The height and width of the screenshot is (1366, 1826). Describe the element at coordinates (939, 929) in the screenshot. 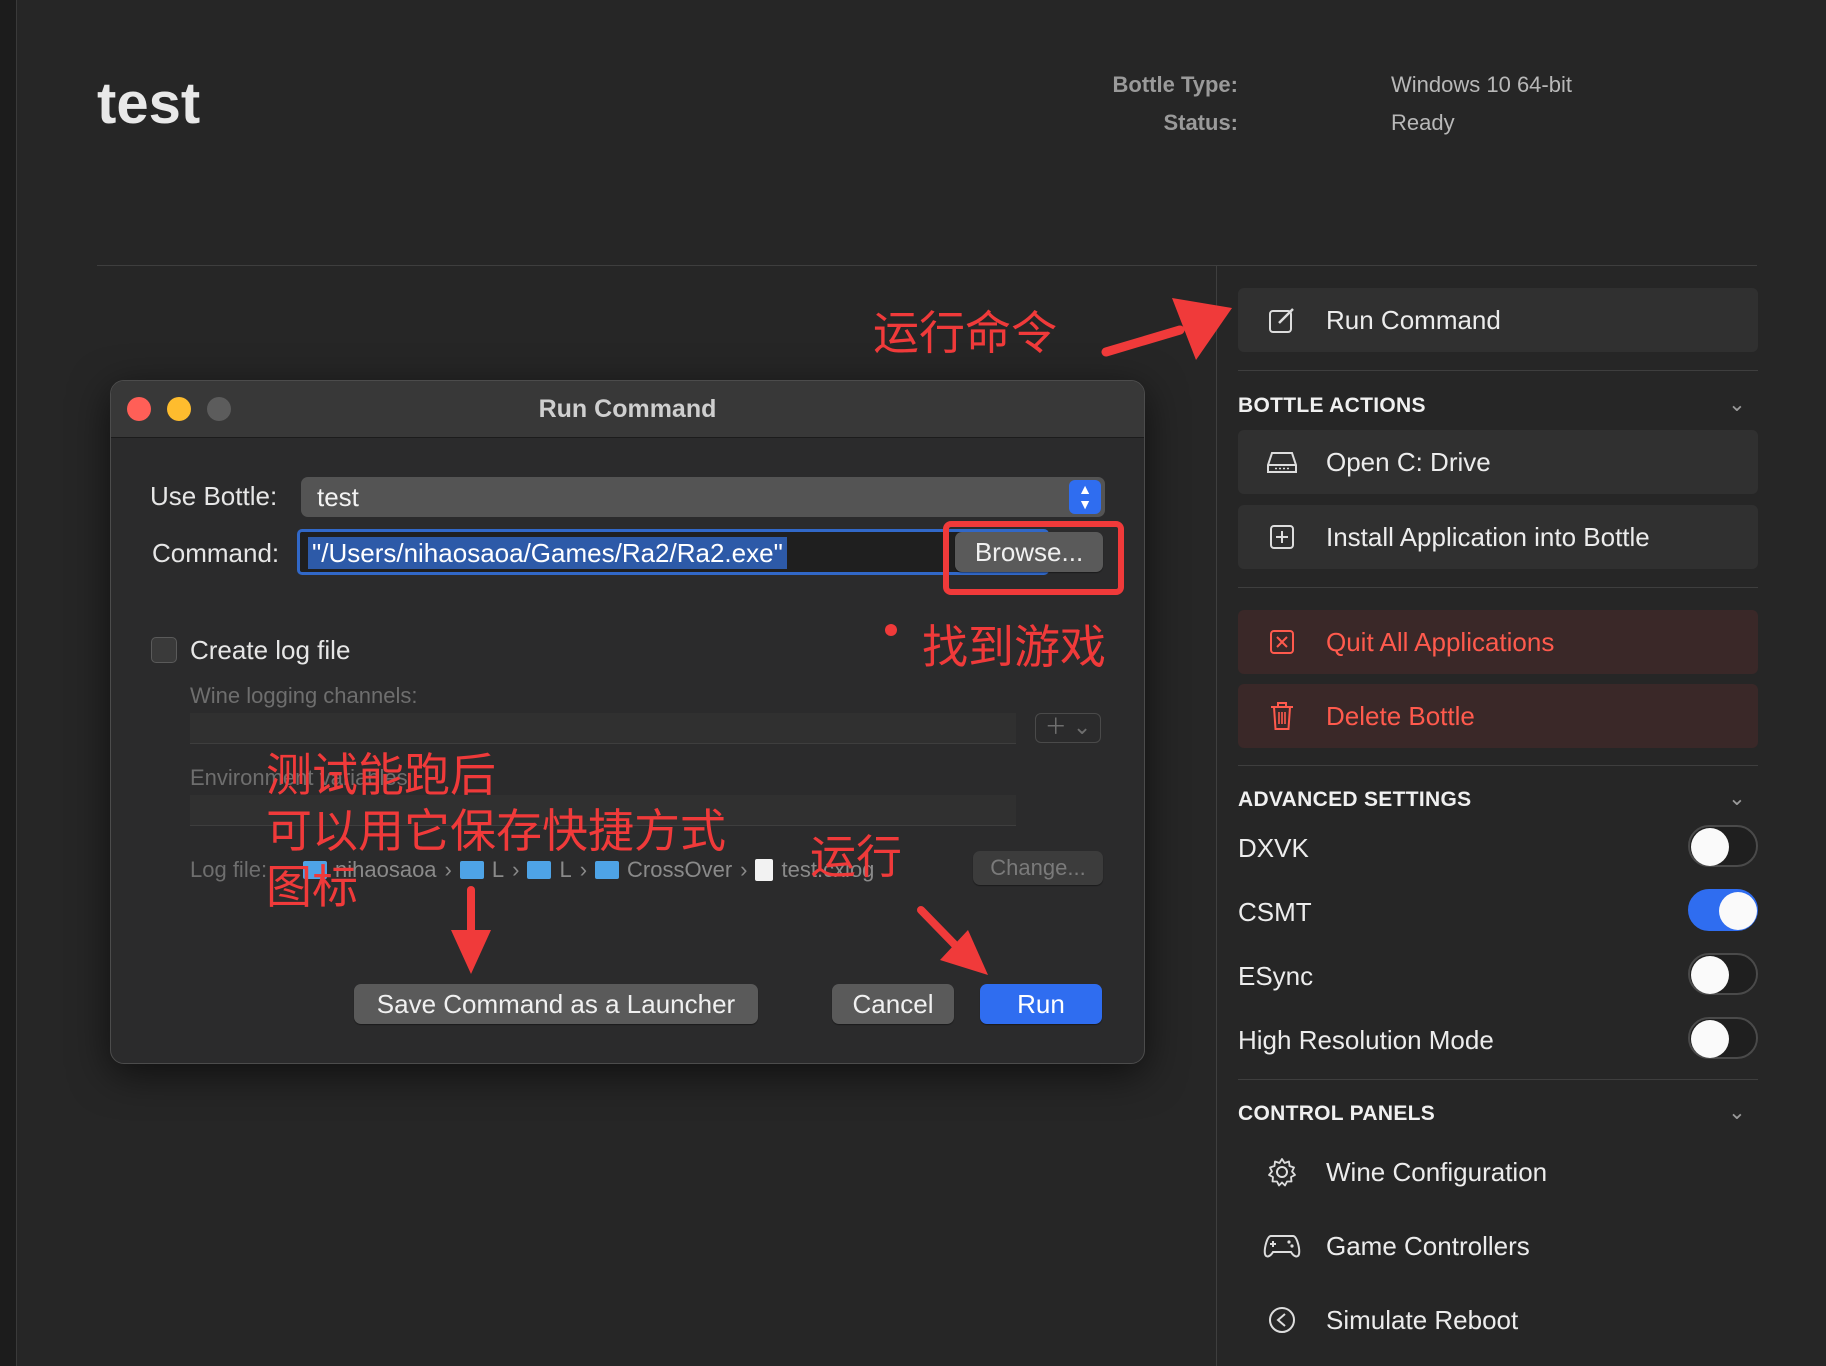

I see `arrow-to-run` at that location.